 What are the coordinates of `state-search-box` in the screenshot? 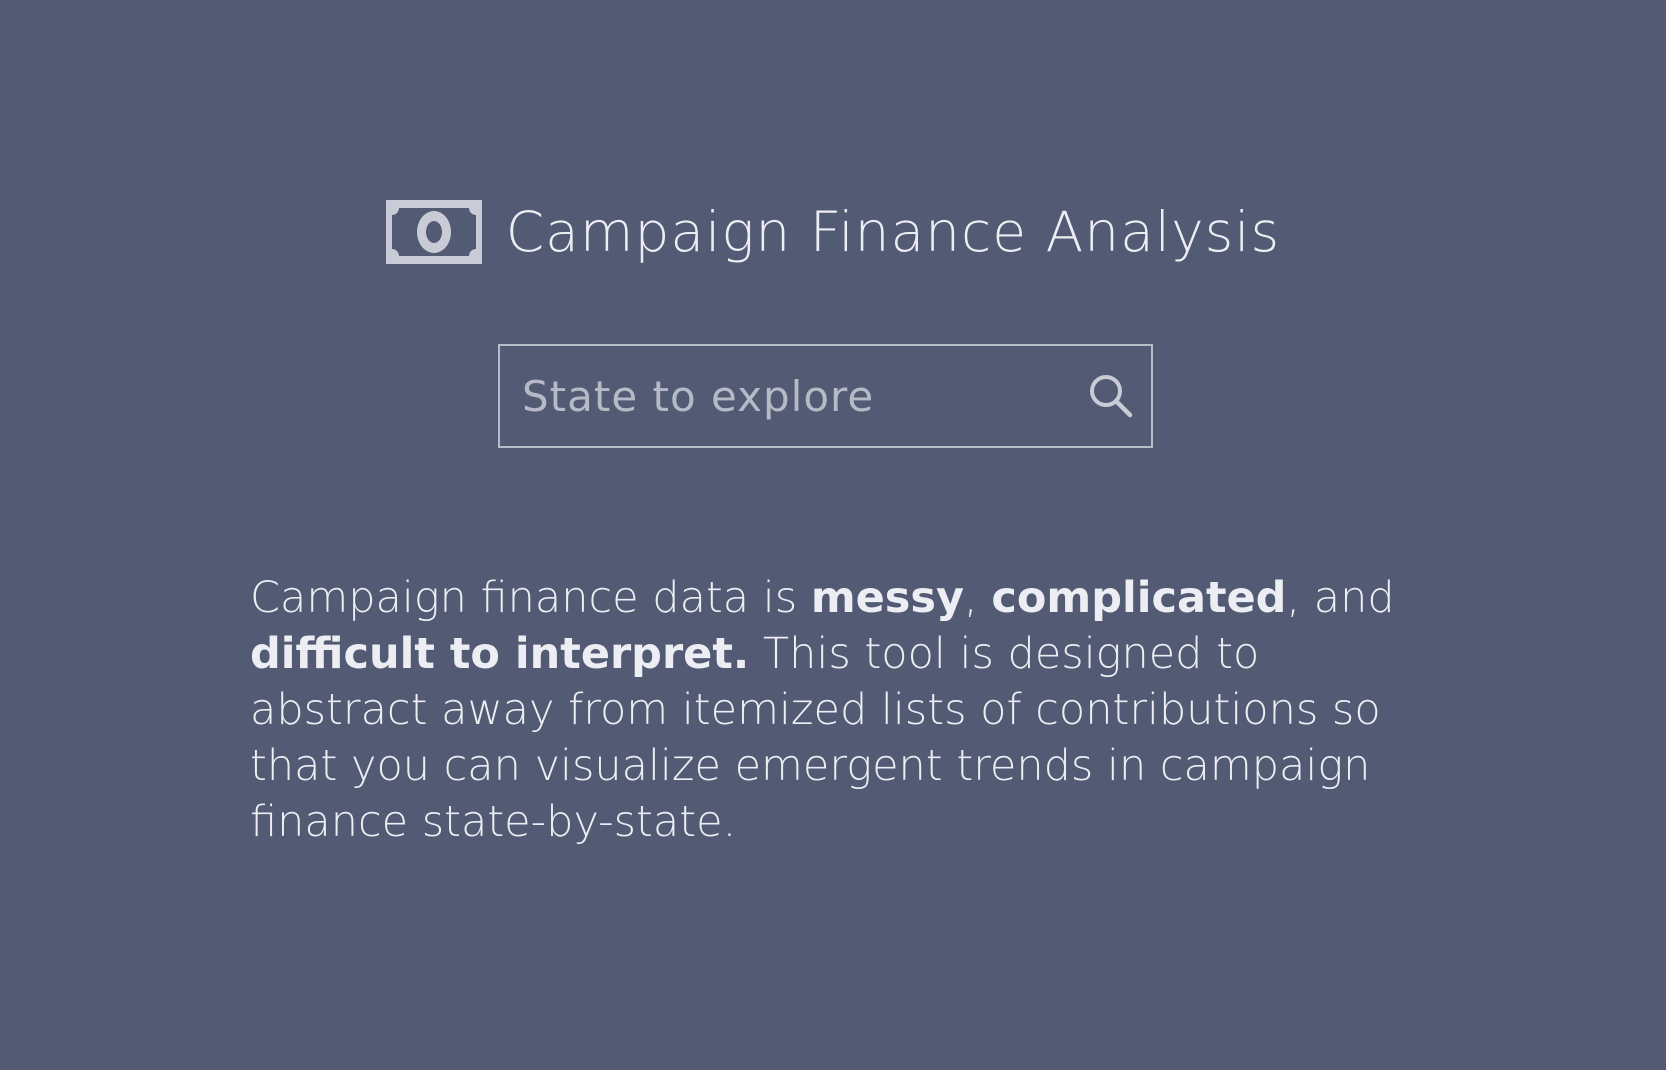 It's located at (825, 396).